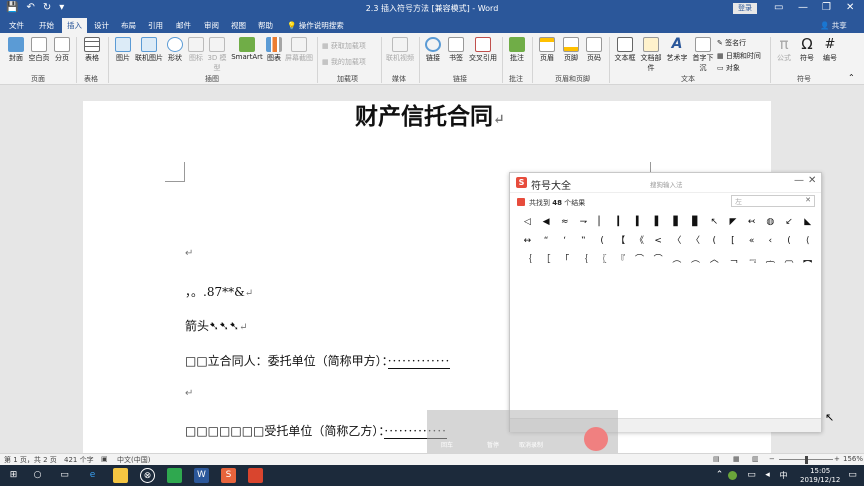 The width and height of the screenshot is (864, 486). I want to click on symbol-cell: ↔, so click(527, 241).